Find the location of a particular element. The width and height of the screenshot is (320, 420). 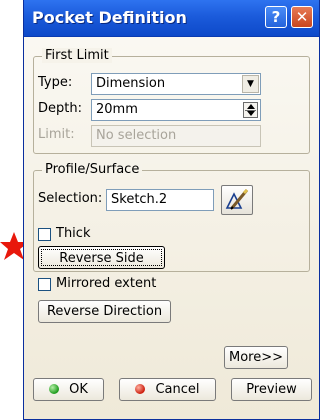

limit-field: No selection is located at coordinates (176, 136).